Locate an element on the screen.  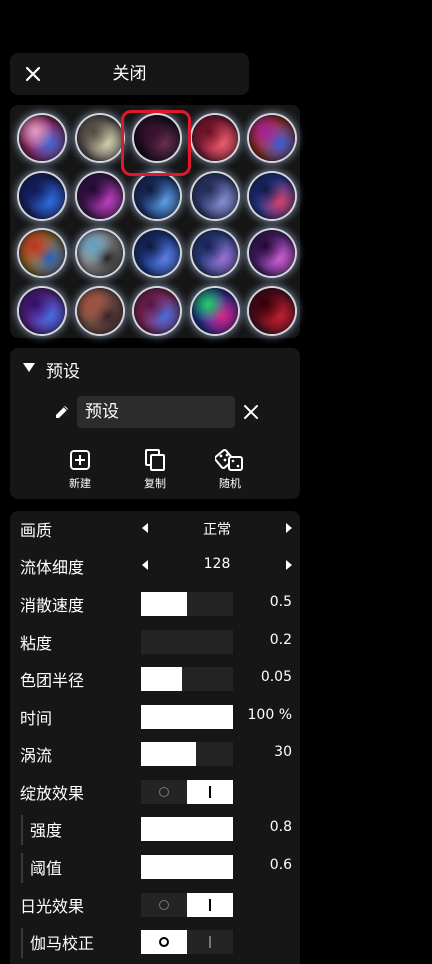
dissipation-label: 消散速度 is located at coordinates (52, 605).